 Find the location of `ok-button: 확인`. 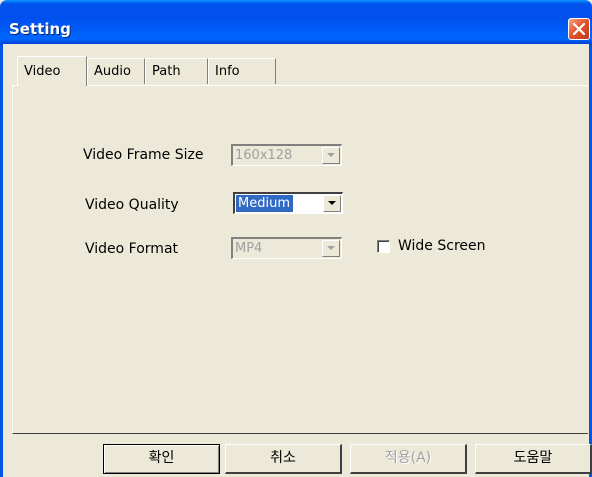

ok-button: 확인 is located at coordinates (161, 459).